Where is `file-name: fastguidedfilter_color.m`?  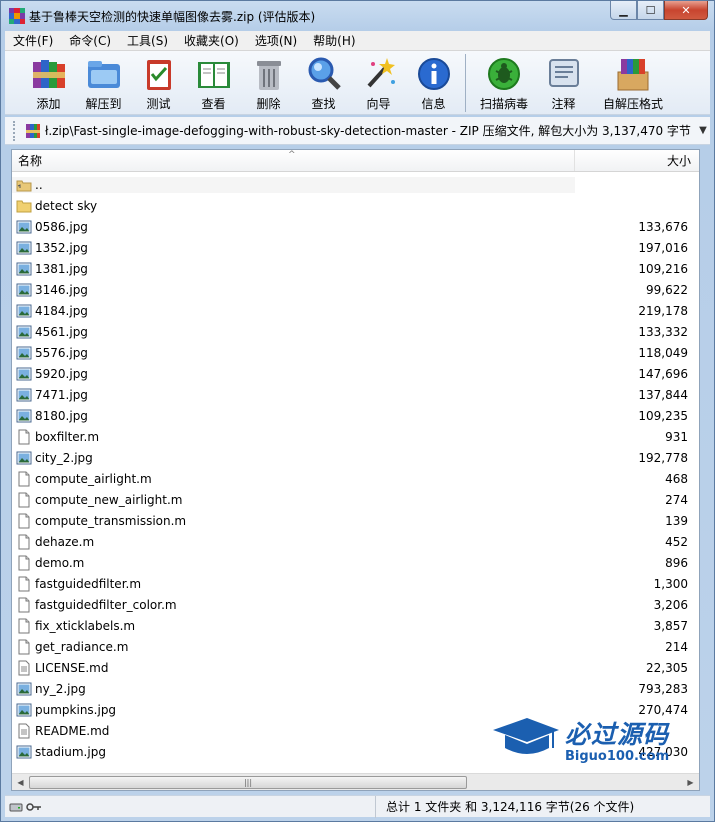 file-name: fastguidedfilter_color.m is located at coordinates (106, 604).